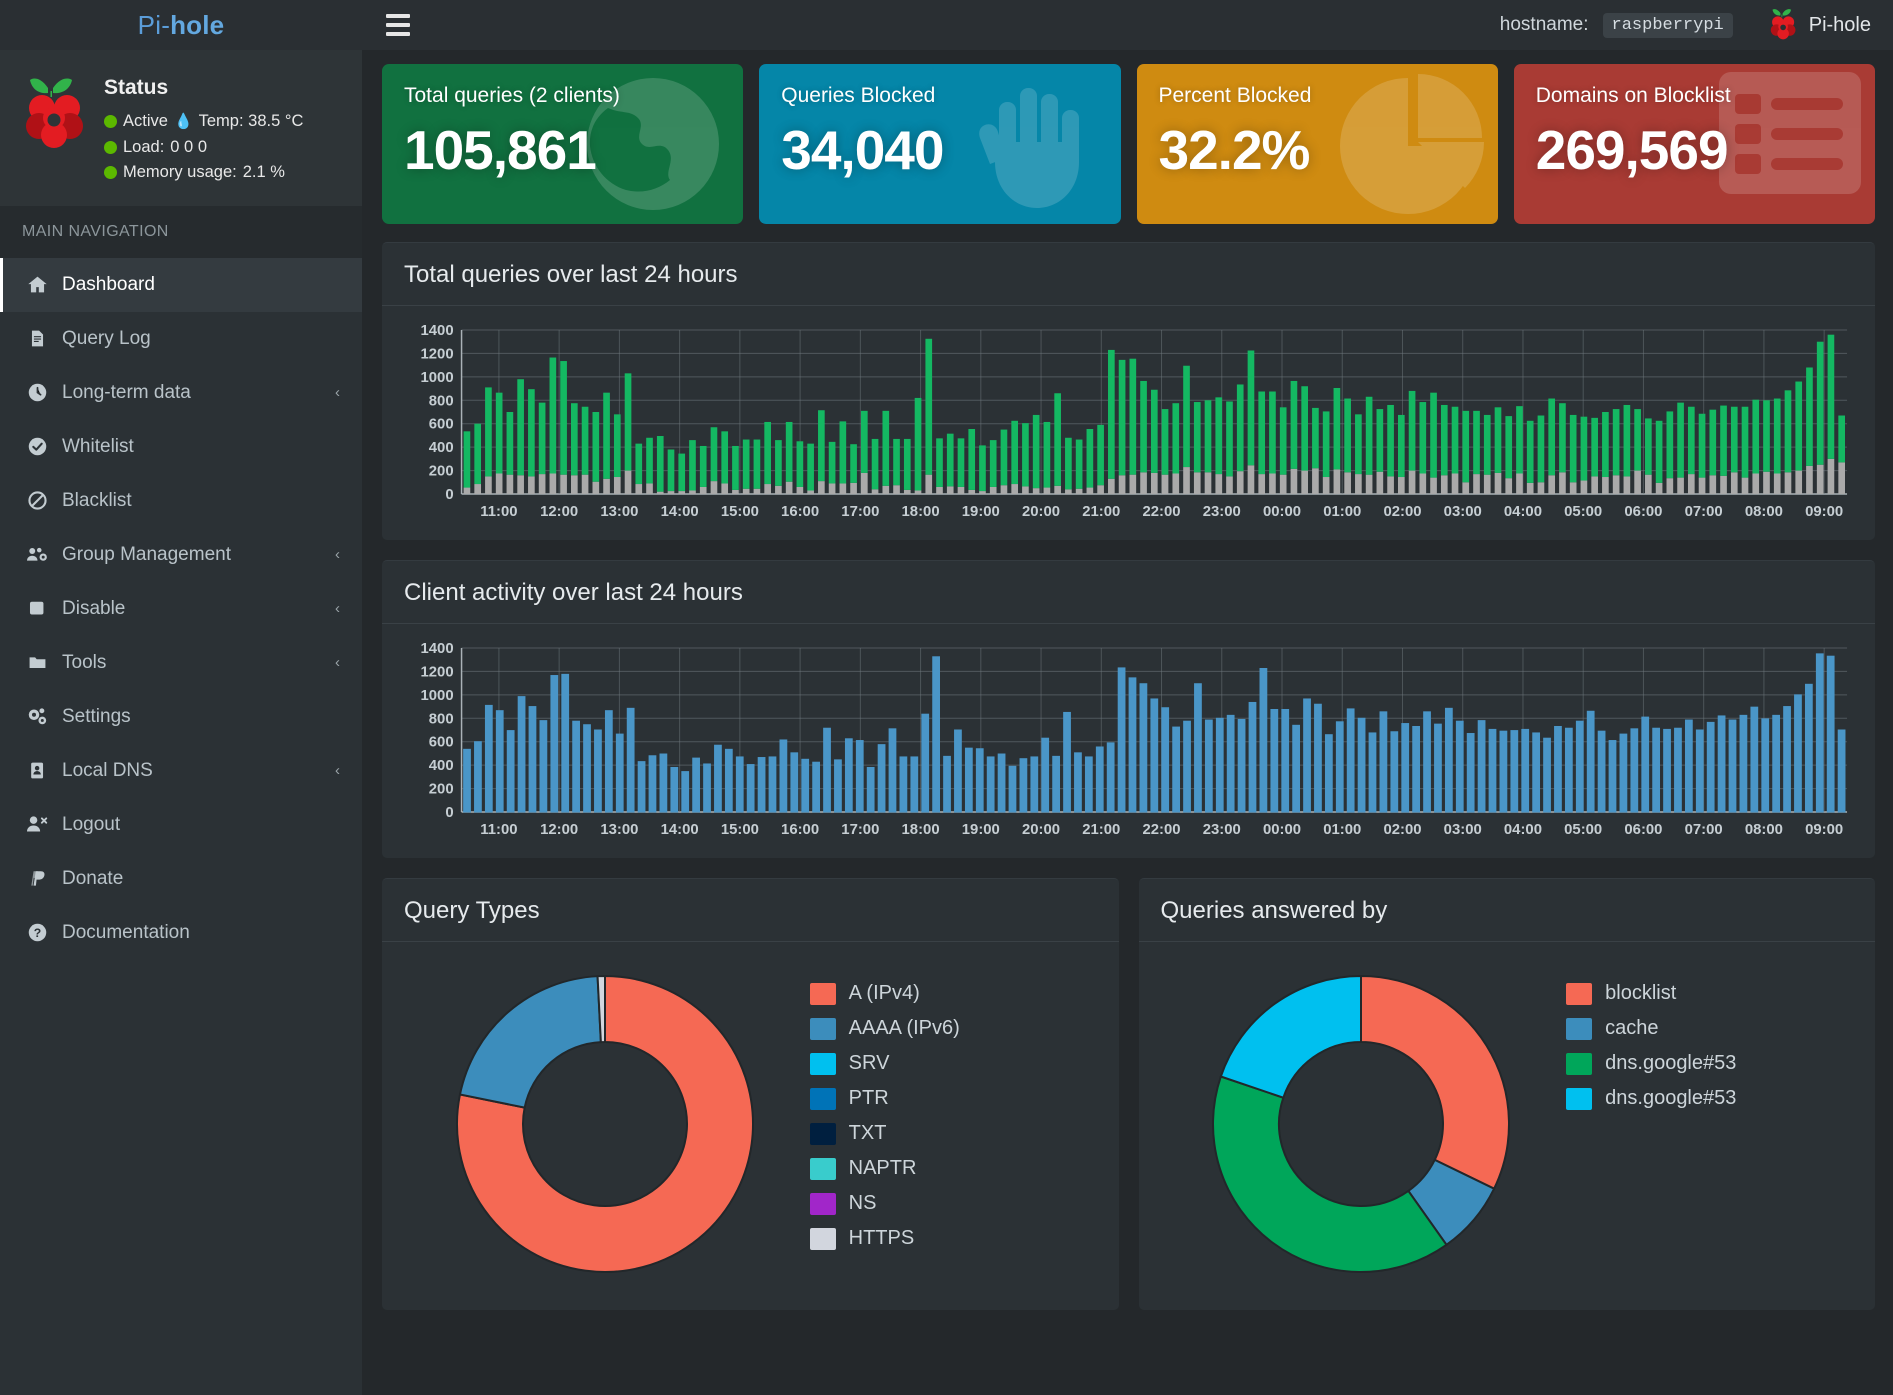 The image size is (1893, 1395). Describe the element at coordinates (563, 144) in the screenshot. I see `stat-box-total-queries-2-clients: Total queries (2 clients) 105,861` at that location.